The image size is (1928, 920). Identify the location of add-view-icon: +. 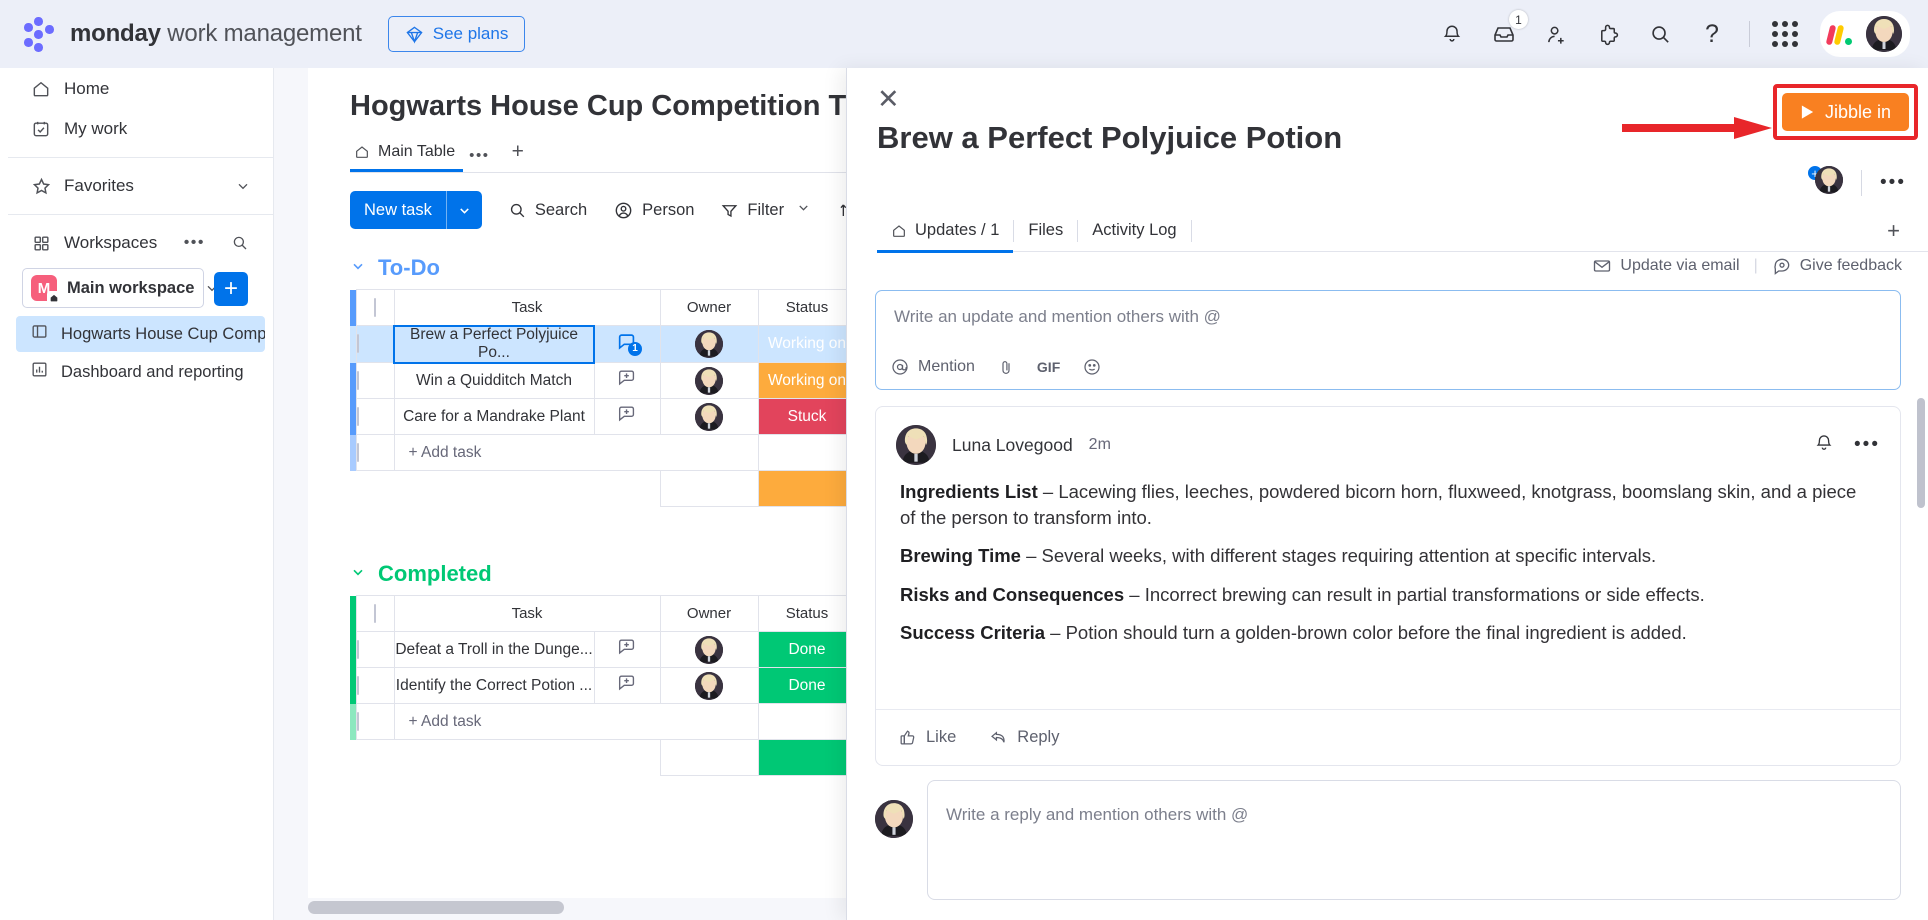
(516, 156).